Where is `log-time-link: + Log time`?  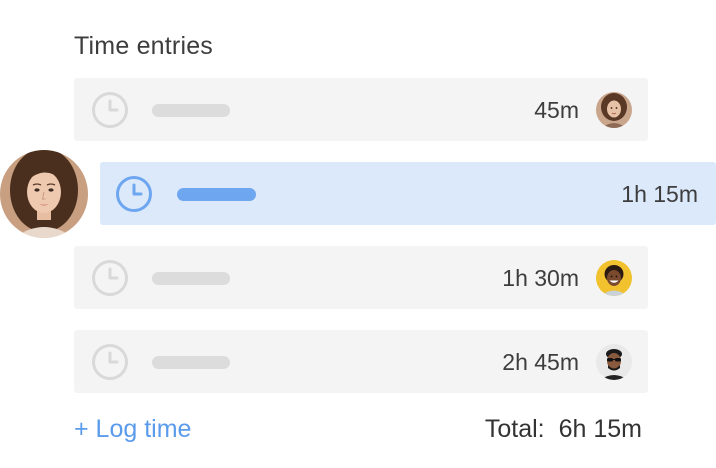 log-time-link: + Log time is located at coordinates (132, 429).